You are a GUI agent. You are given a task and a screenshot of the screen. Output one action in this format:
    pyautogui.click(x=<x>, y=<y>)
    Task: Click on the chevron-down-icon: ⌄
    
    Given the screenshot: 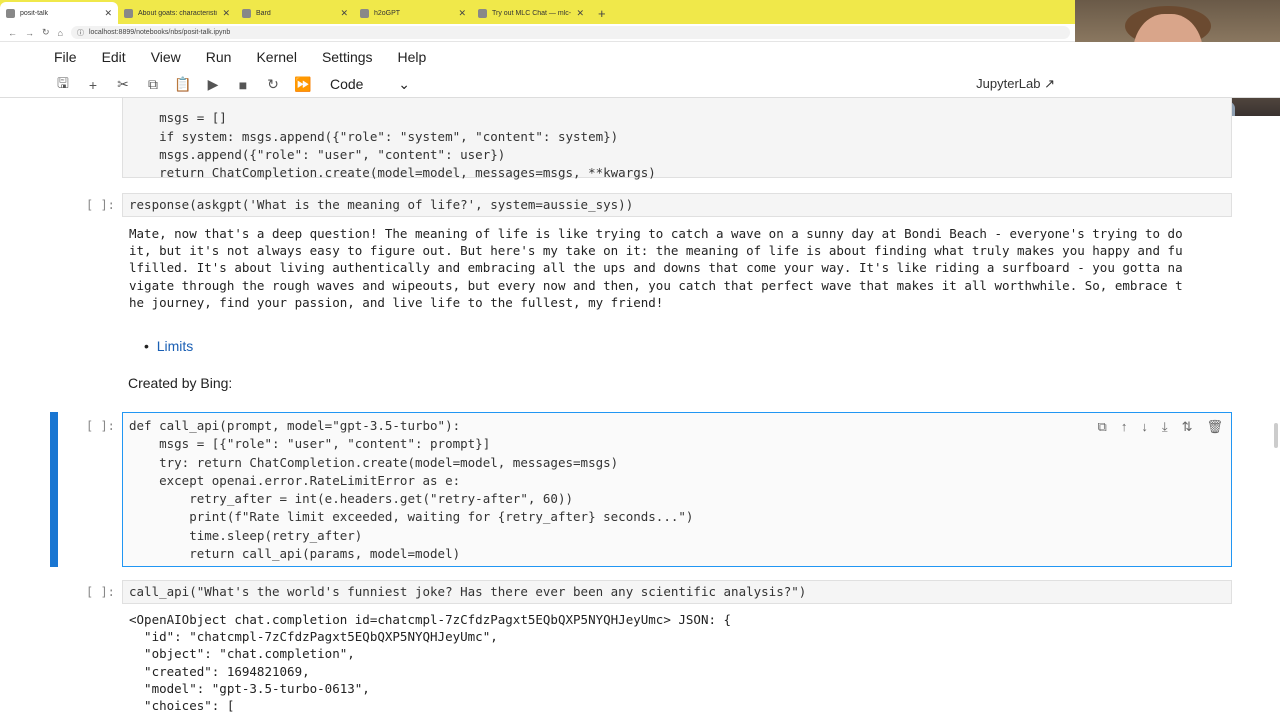 What is the action you would take?
    pyautogui.click(x=404, y=84)
    